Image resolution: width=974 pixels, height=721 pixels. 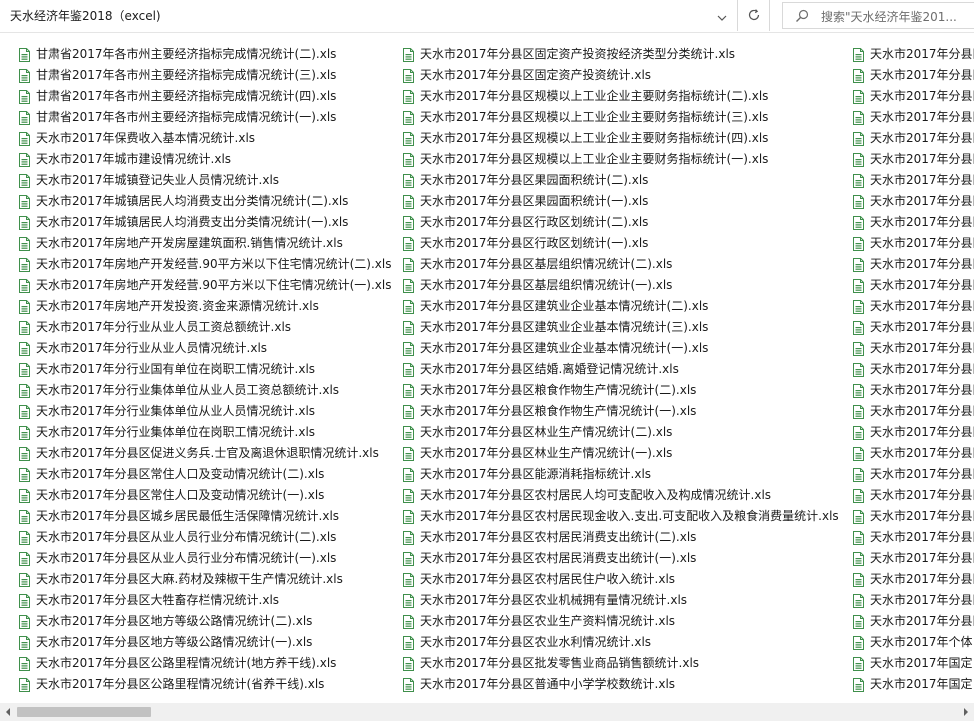 What do you see at coordinates (564, 348) in the screenshot?
I see `file-name: 天水市2017年分县区建筑业企业基本情况统计(一).xls` at bounding box center [564, 348].